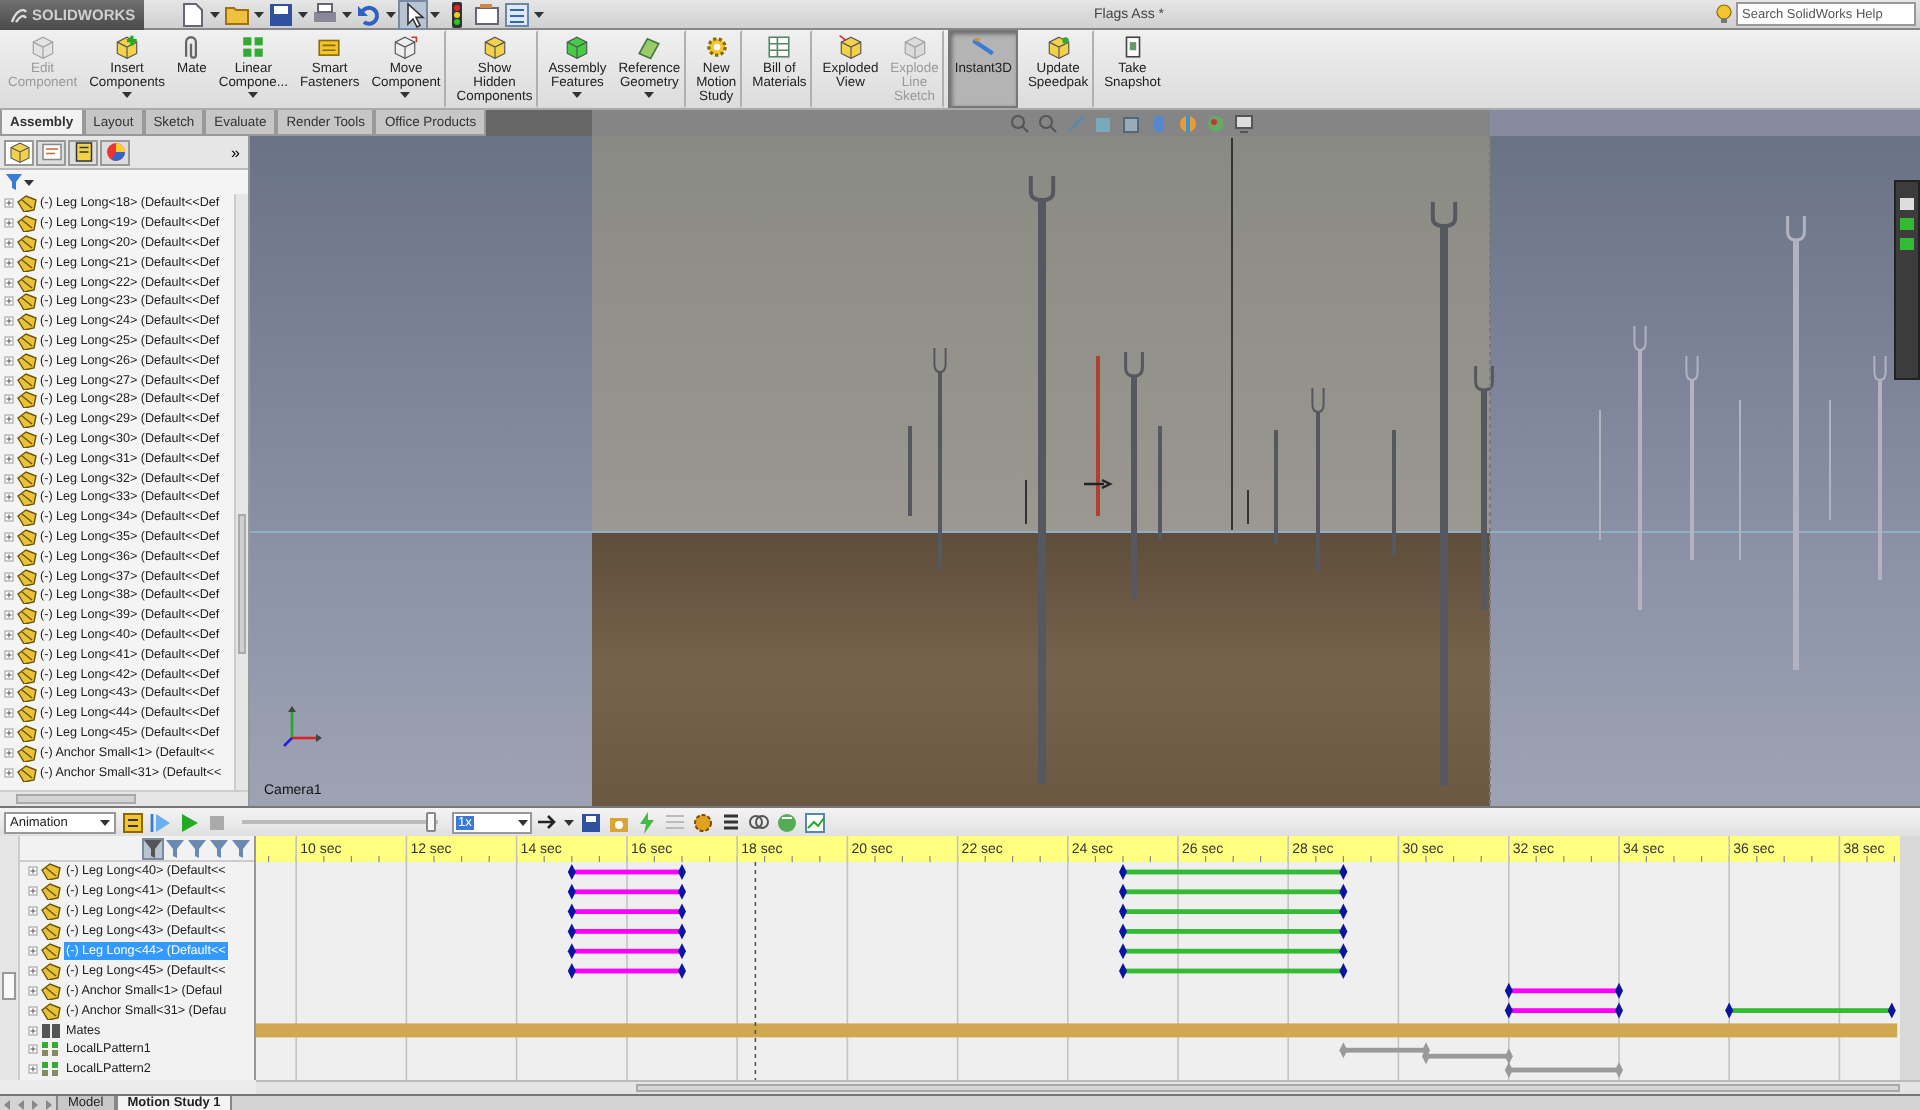 This screenshot has width=1920, height=1110. Describe the element at coordinates (815, 822) in the screenshot. I see `chart-icon` at that location.